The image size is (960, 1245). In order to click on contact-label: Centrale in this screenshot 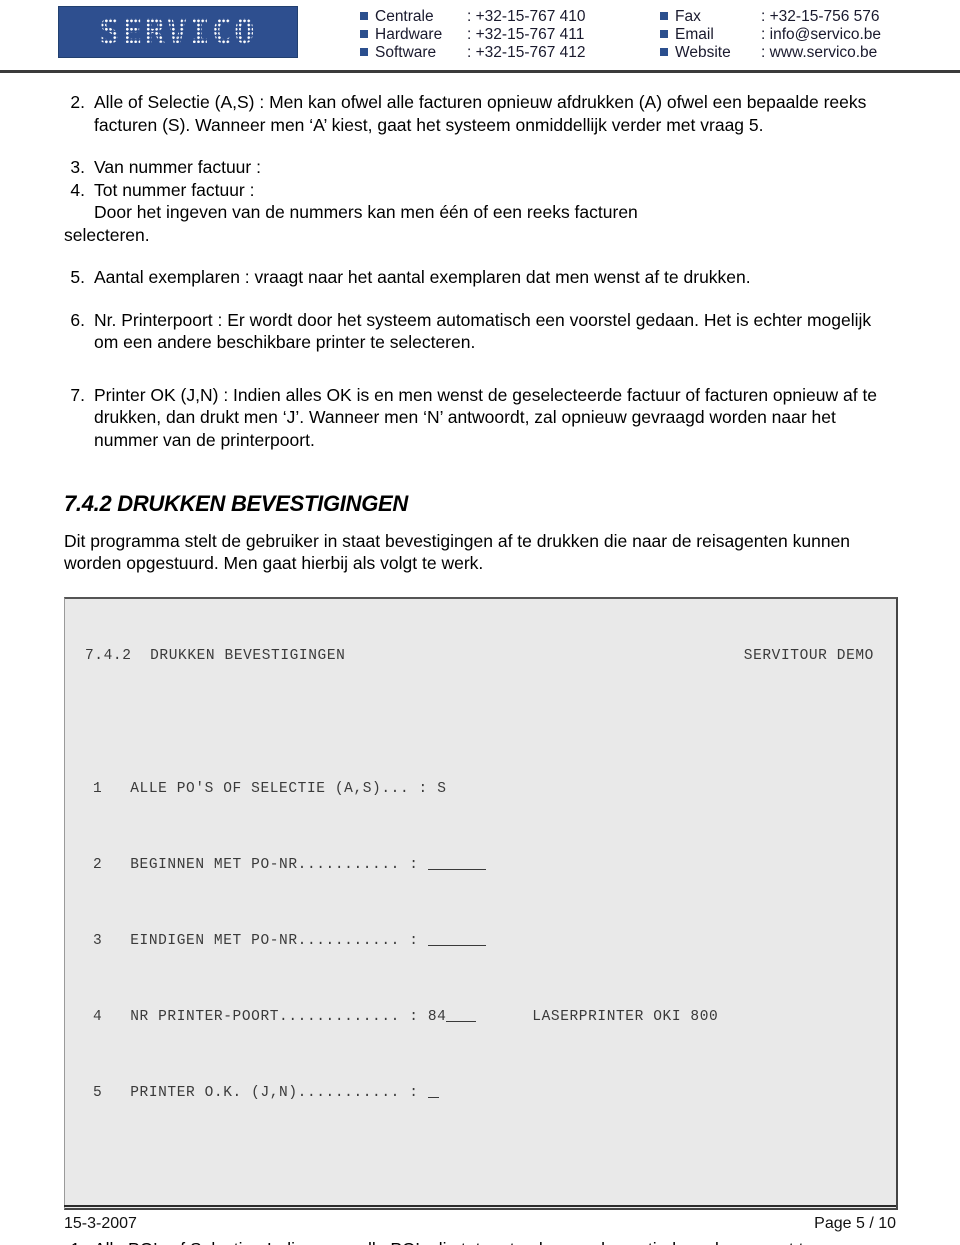, I will do `click(404, 16)`.